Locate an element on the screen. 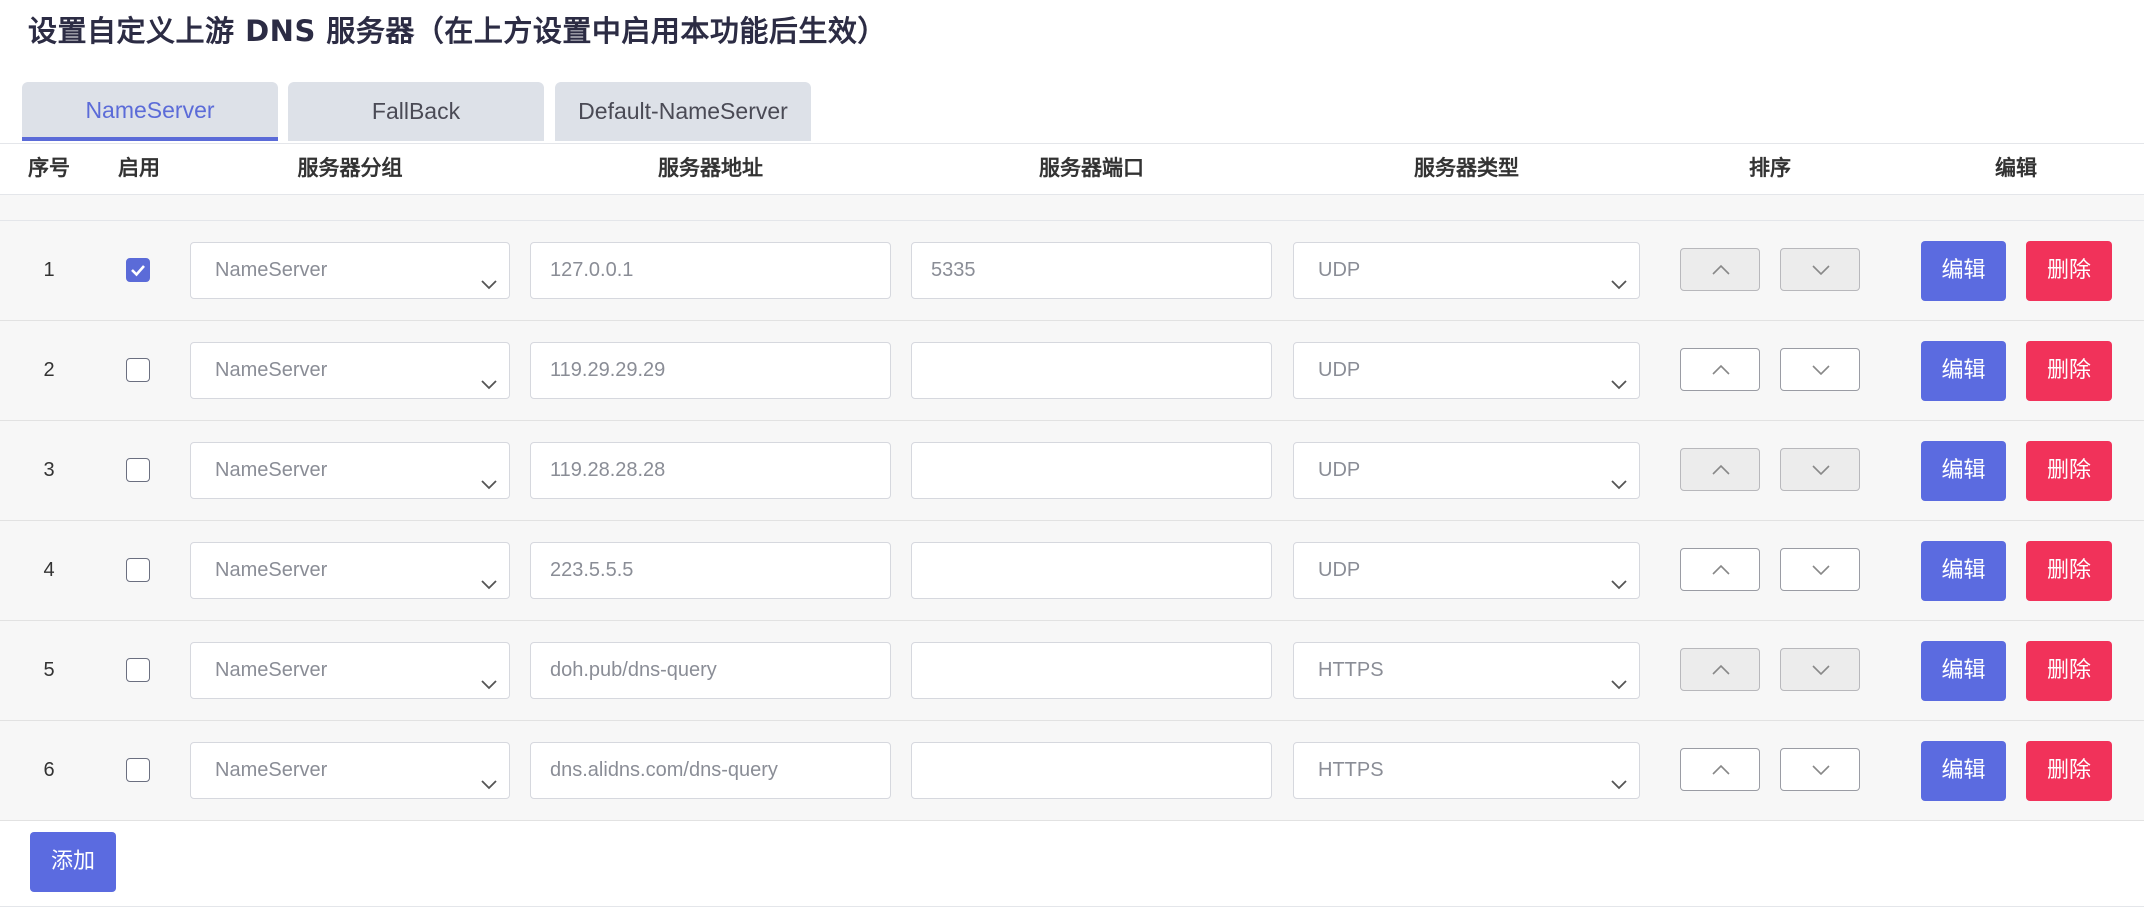 The height and width of the screenshot is (908, 2144). check-icon is located at coordinates (138, 270).